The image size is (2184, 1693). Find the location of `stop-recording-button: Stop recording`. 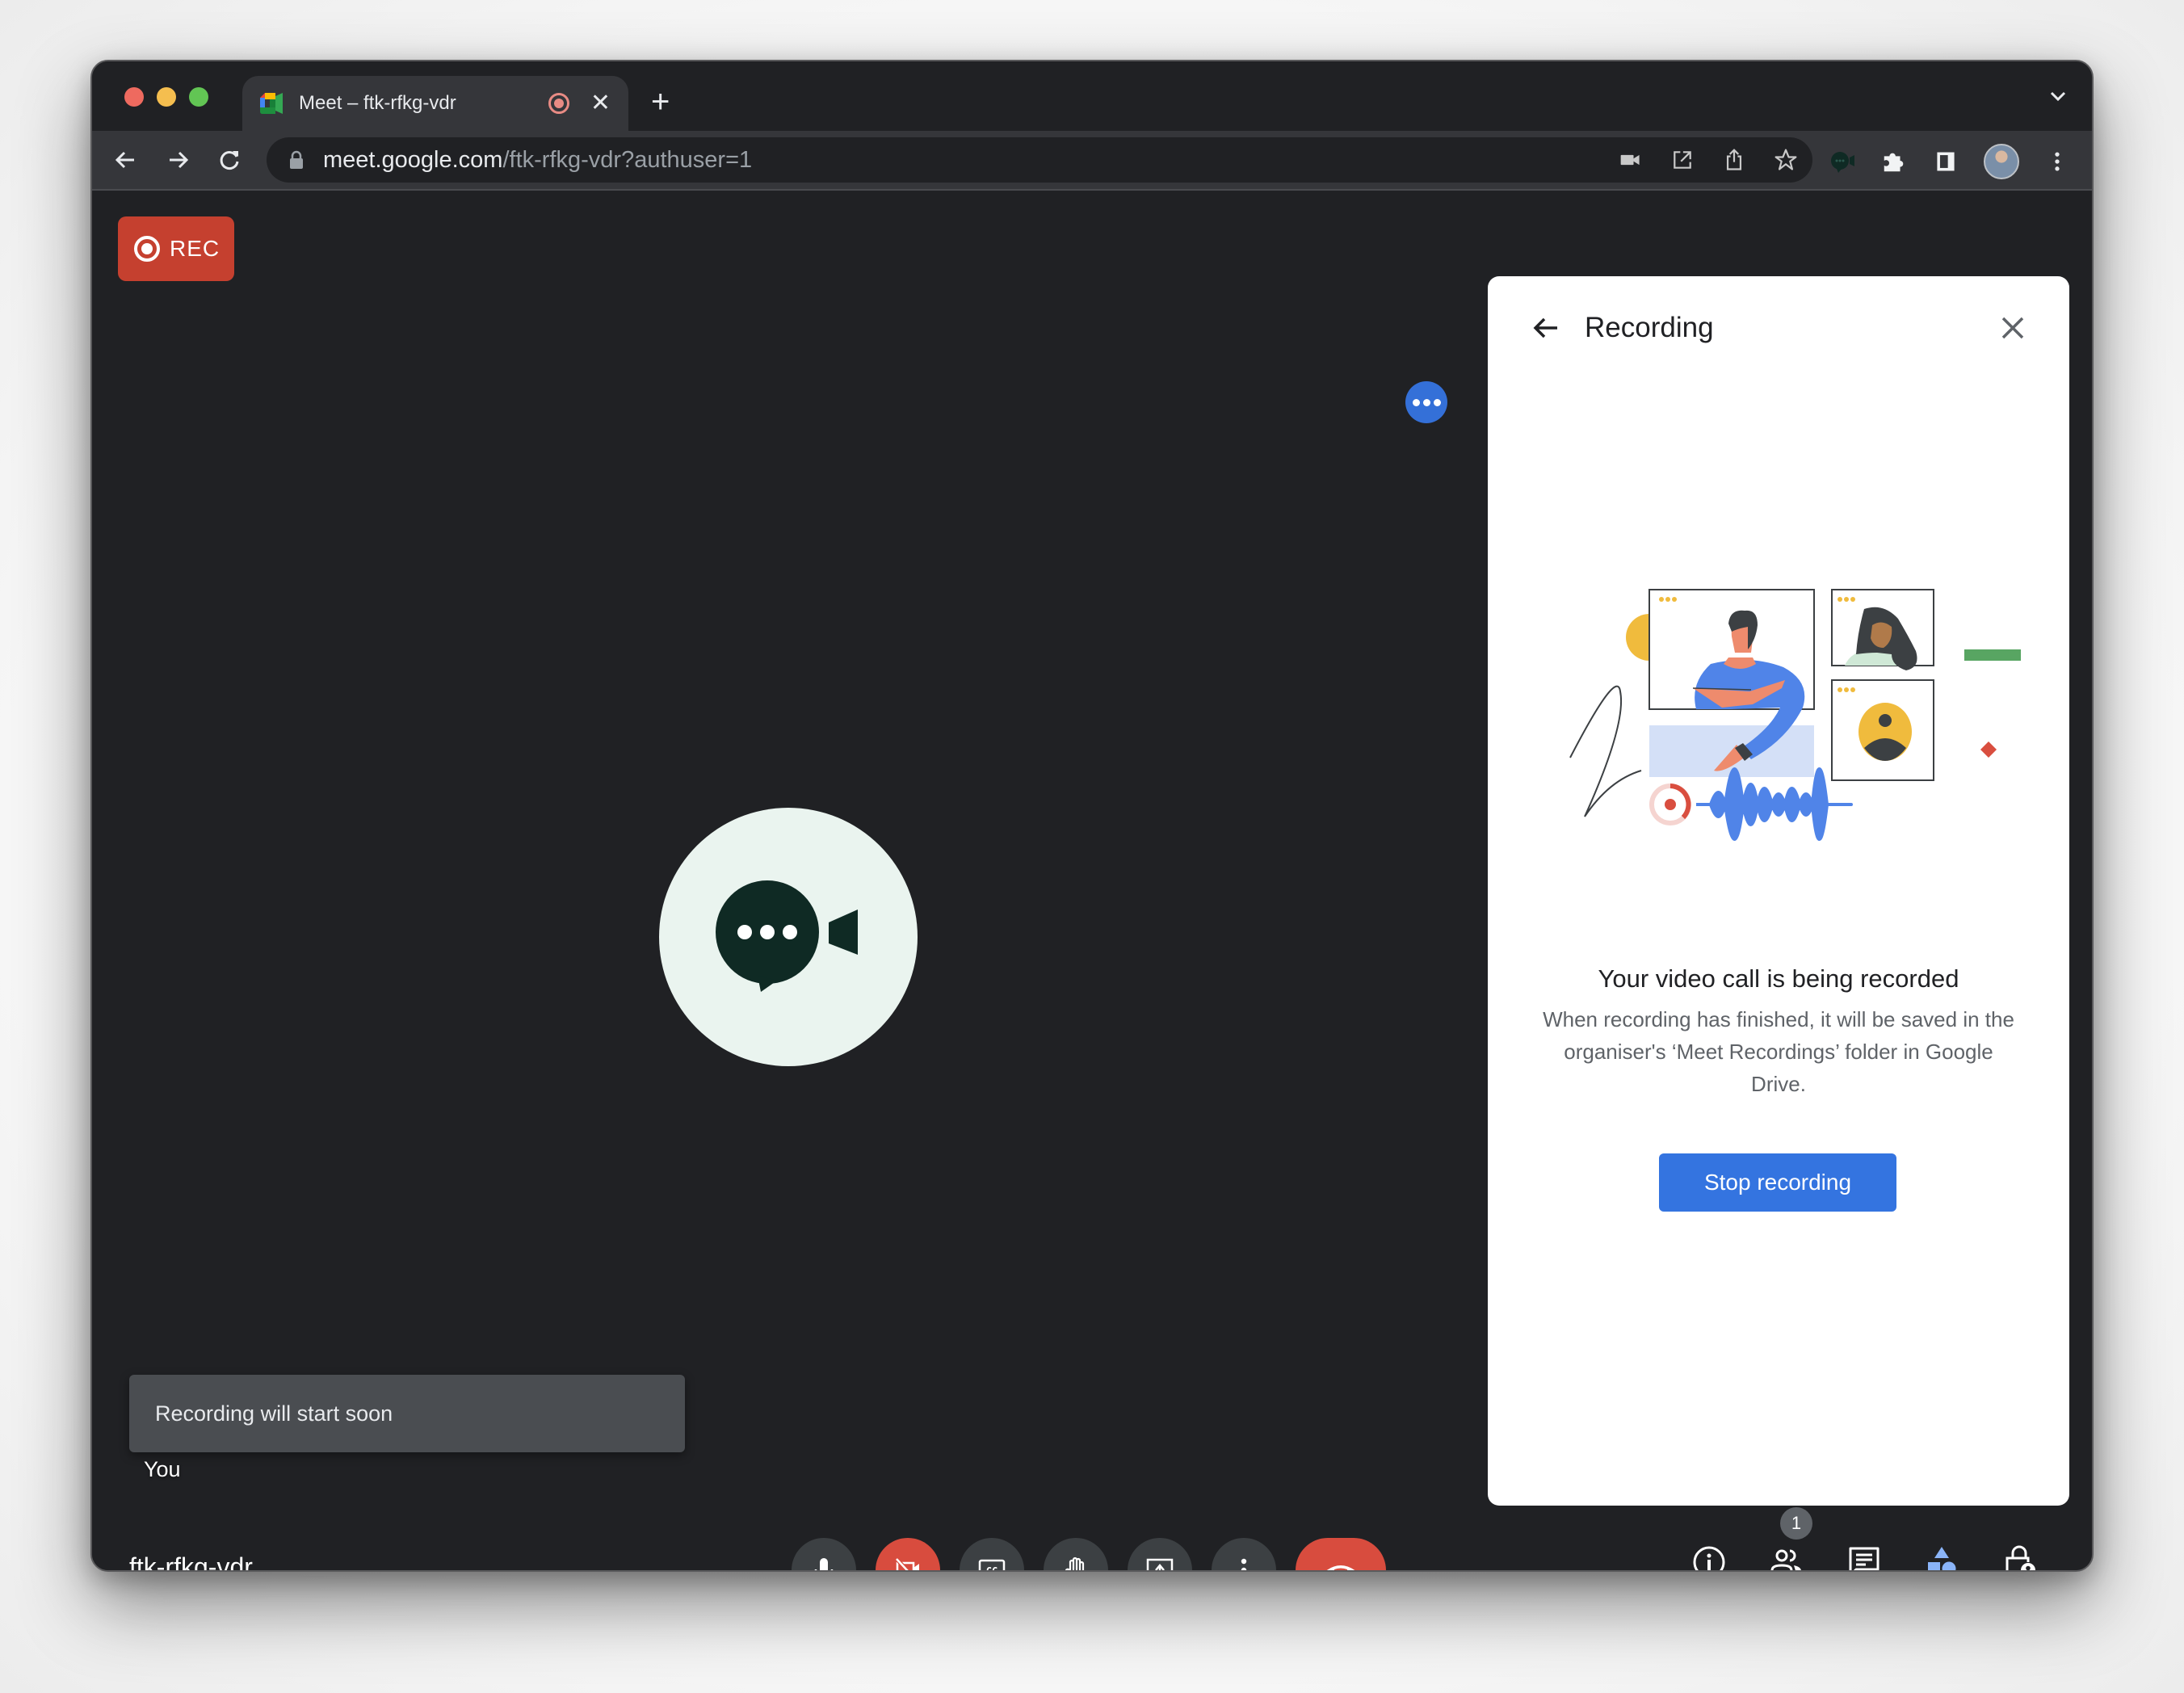

stop-recording-button: Stop recording is located at coordinates (1777, 1183).